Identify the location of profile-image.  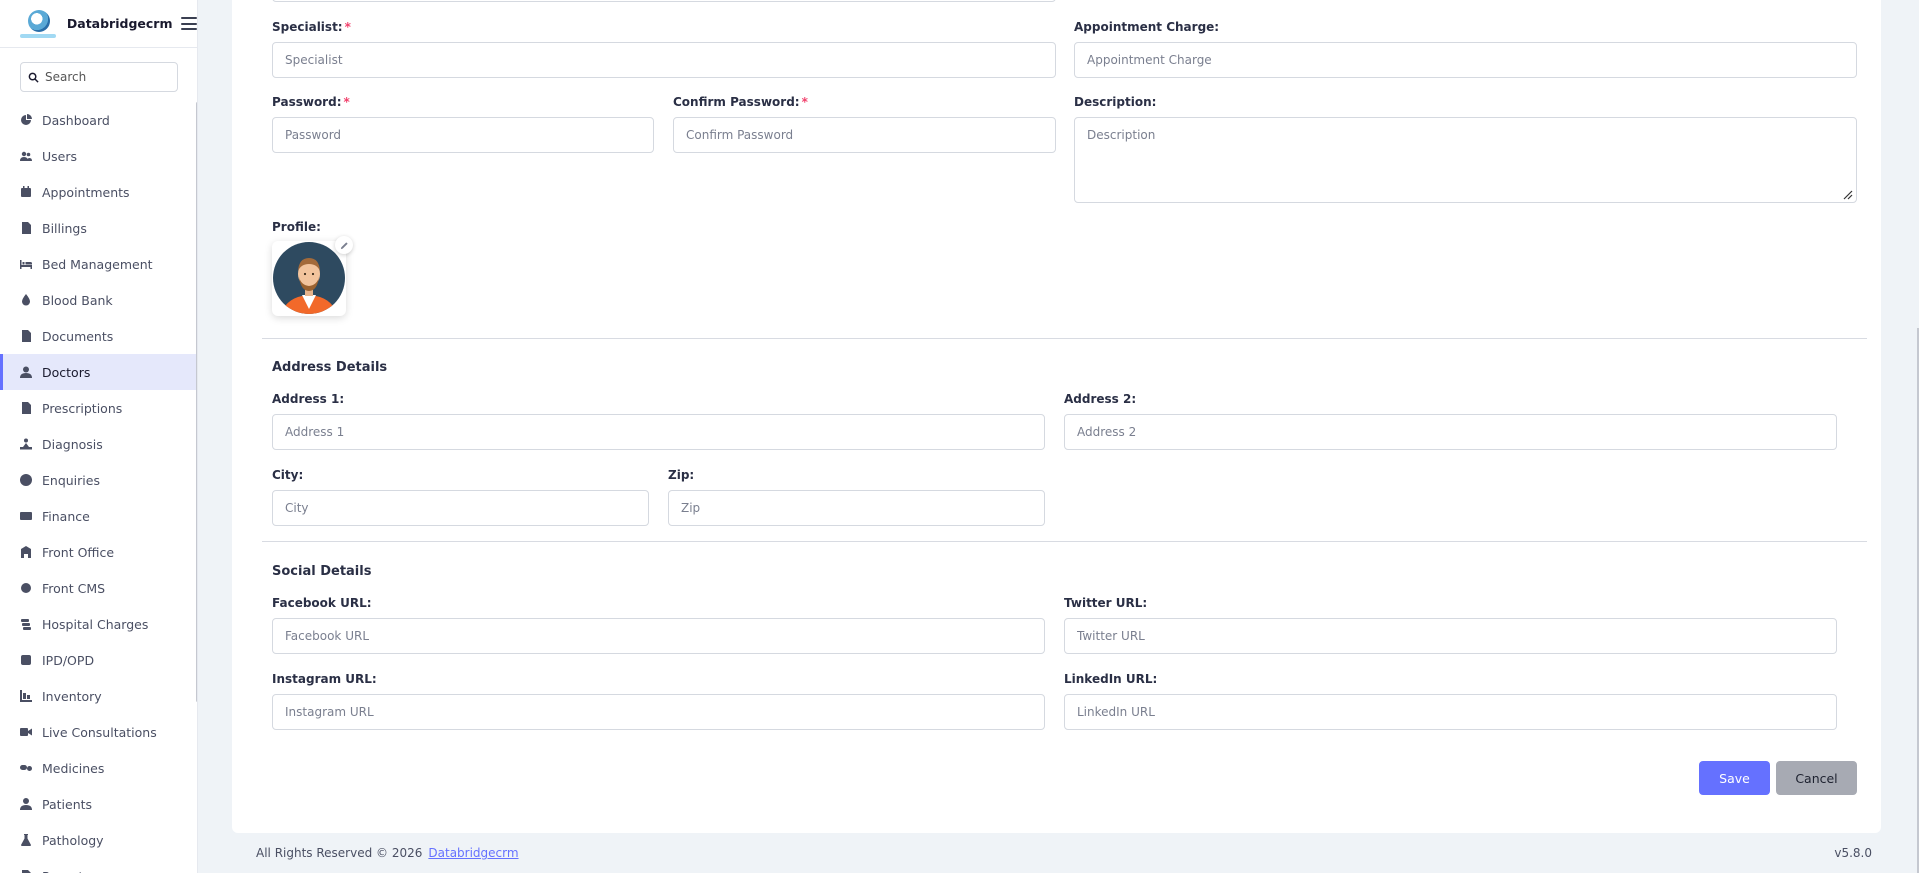
(309, 278).